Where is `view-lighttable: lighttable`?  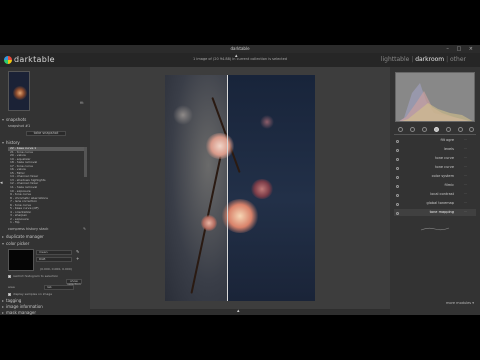
view-lighttable: lighttable is located at coordinates (395, 59).